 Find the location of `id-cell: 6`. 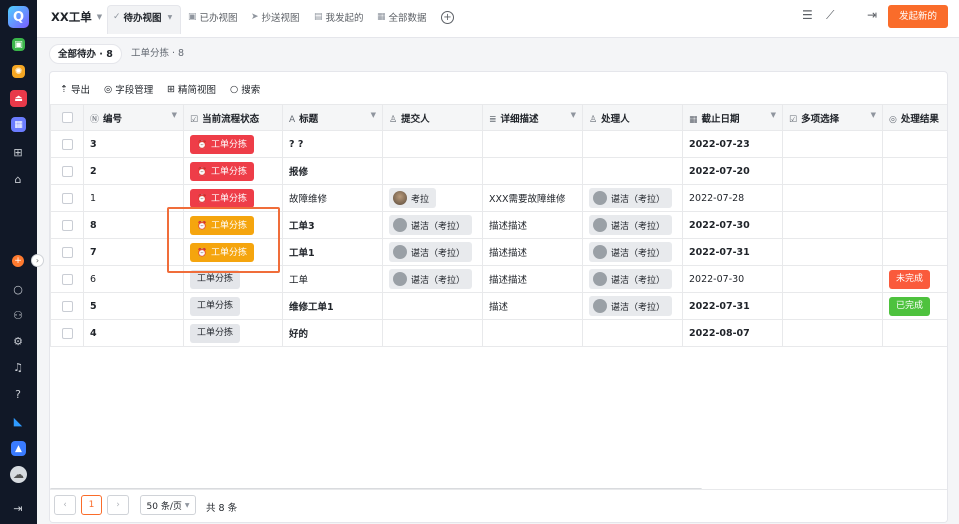

id-cell: 6 is located at coordinates (133, 279).